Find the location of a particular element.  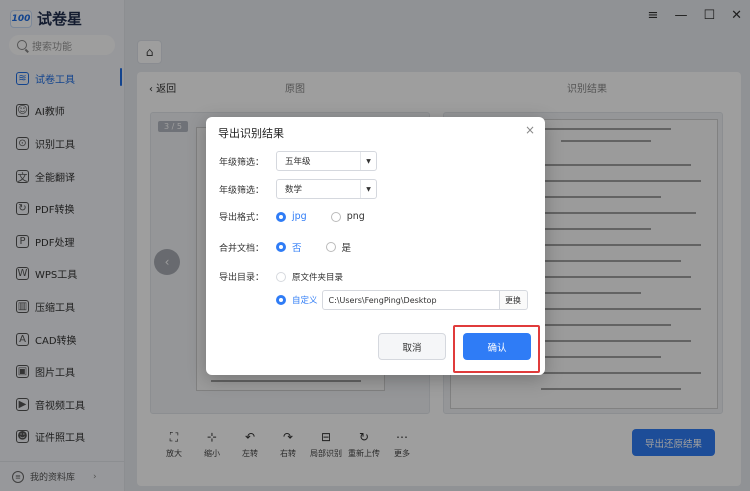

export-dir-row: 导出目录： 原文件夹目录 is located at coordinates (293, 276).